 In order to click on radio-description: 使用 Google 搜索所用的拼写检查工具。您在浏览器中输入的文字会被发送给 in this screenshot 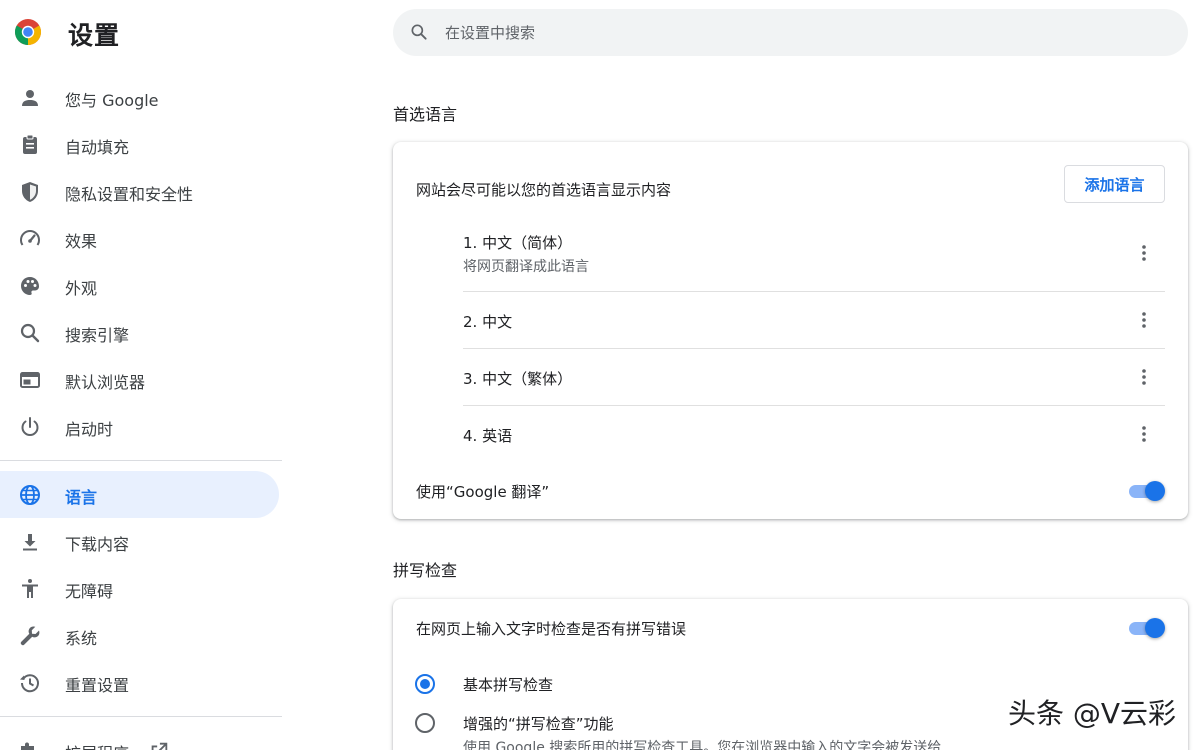, I will do `click(702, 745)`.